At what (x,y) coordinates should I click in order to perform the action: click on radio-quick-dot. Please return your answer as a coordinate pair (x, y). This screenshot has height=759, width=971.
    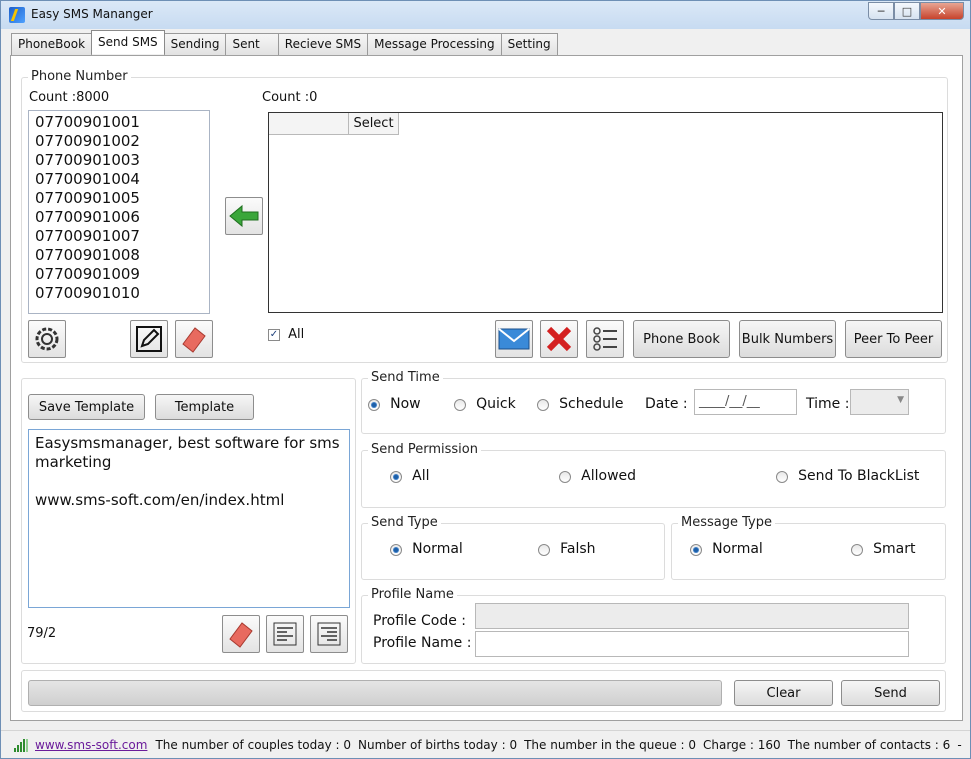
    Looking at the image, I should click on (460, 404).